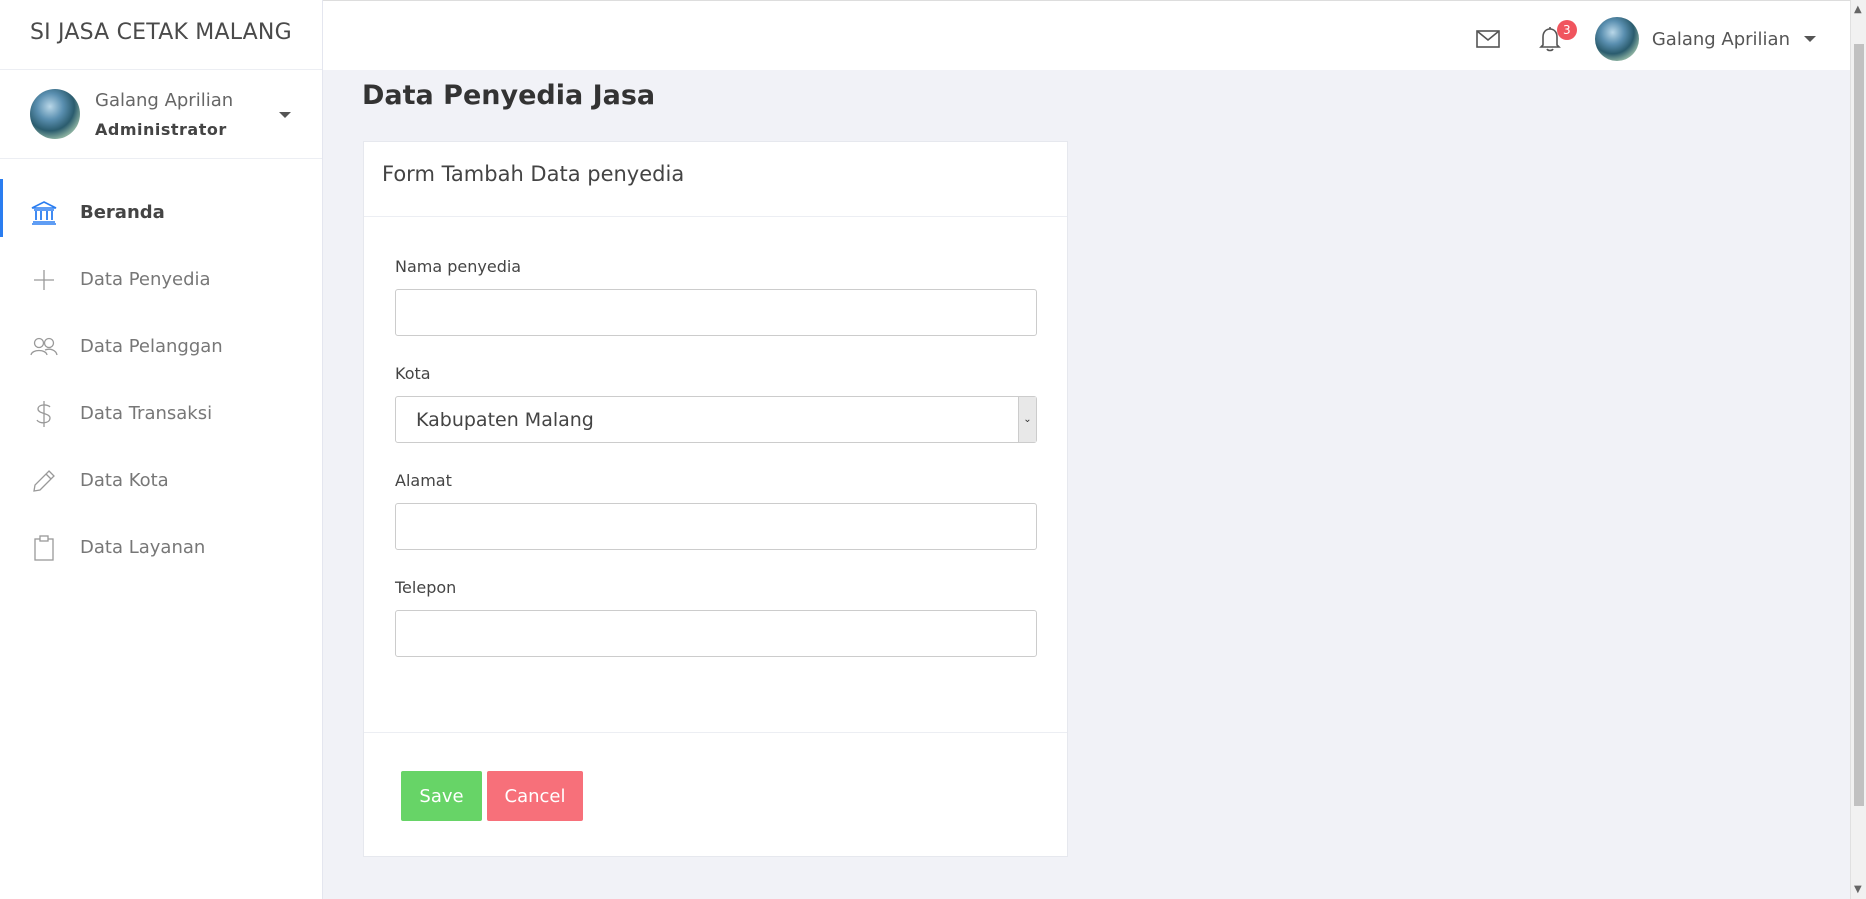 This screenshot has width=1866, height=899. I want to click on chevron-down-icon: ⌄, so click(1027, 419).